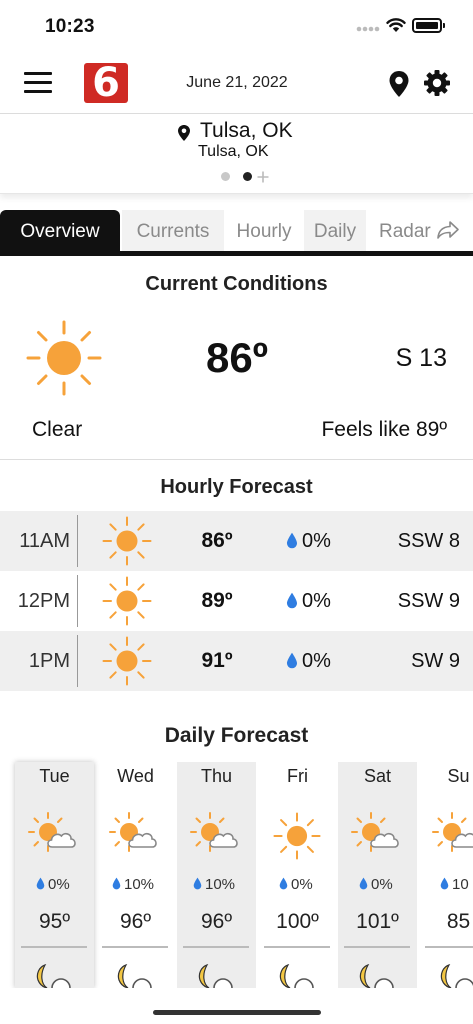 This screenshot has height=1024, width=473. What do you see at coordinates (263, 177) in the screenshot?
I see `add-location-icon` at bounding box center [263, 177].